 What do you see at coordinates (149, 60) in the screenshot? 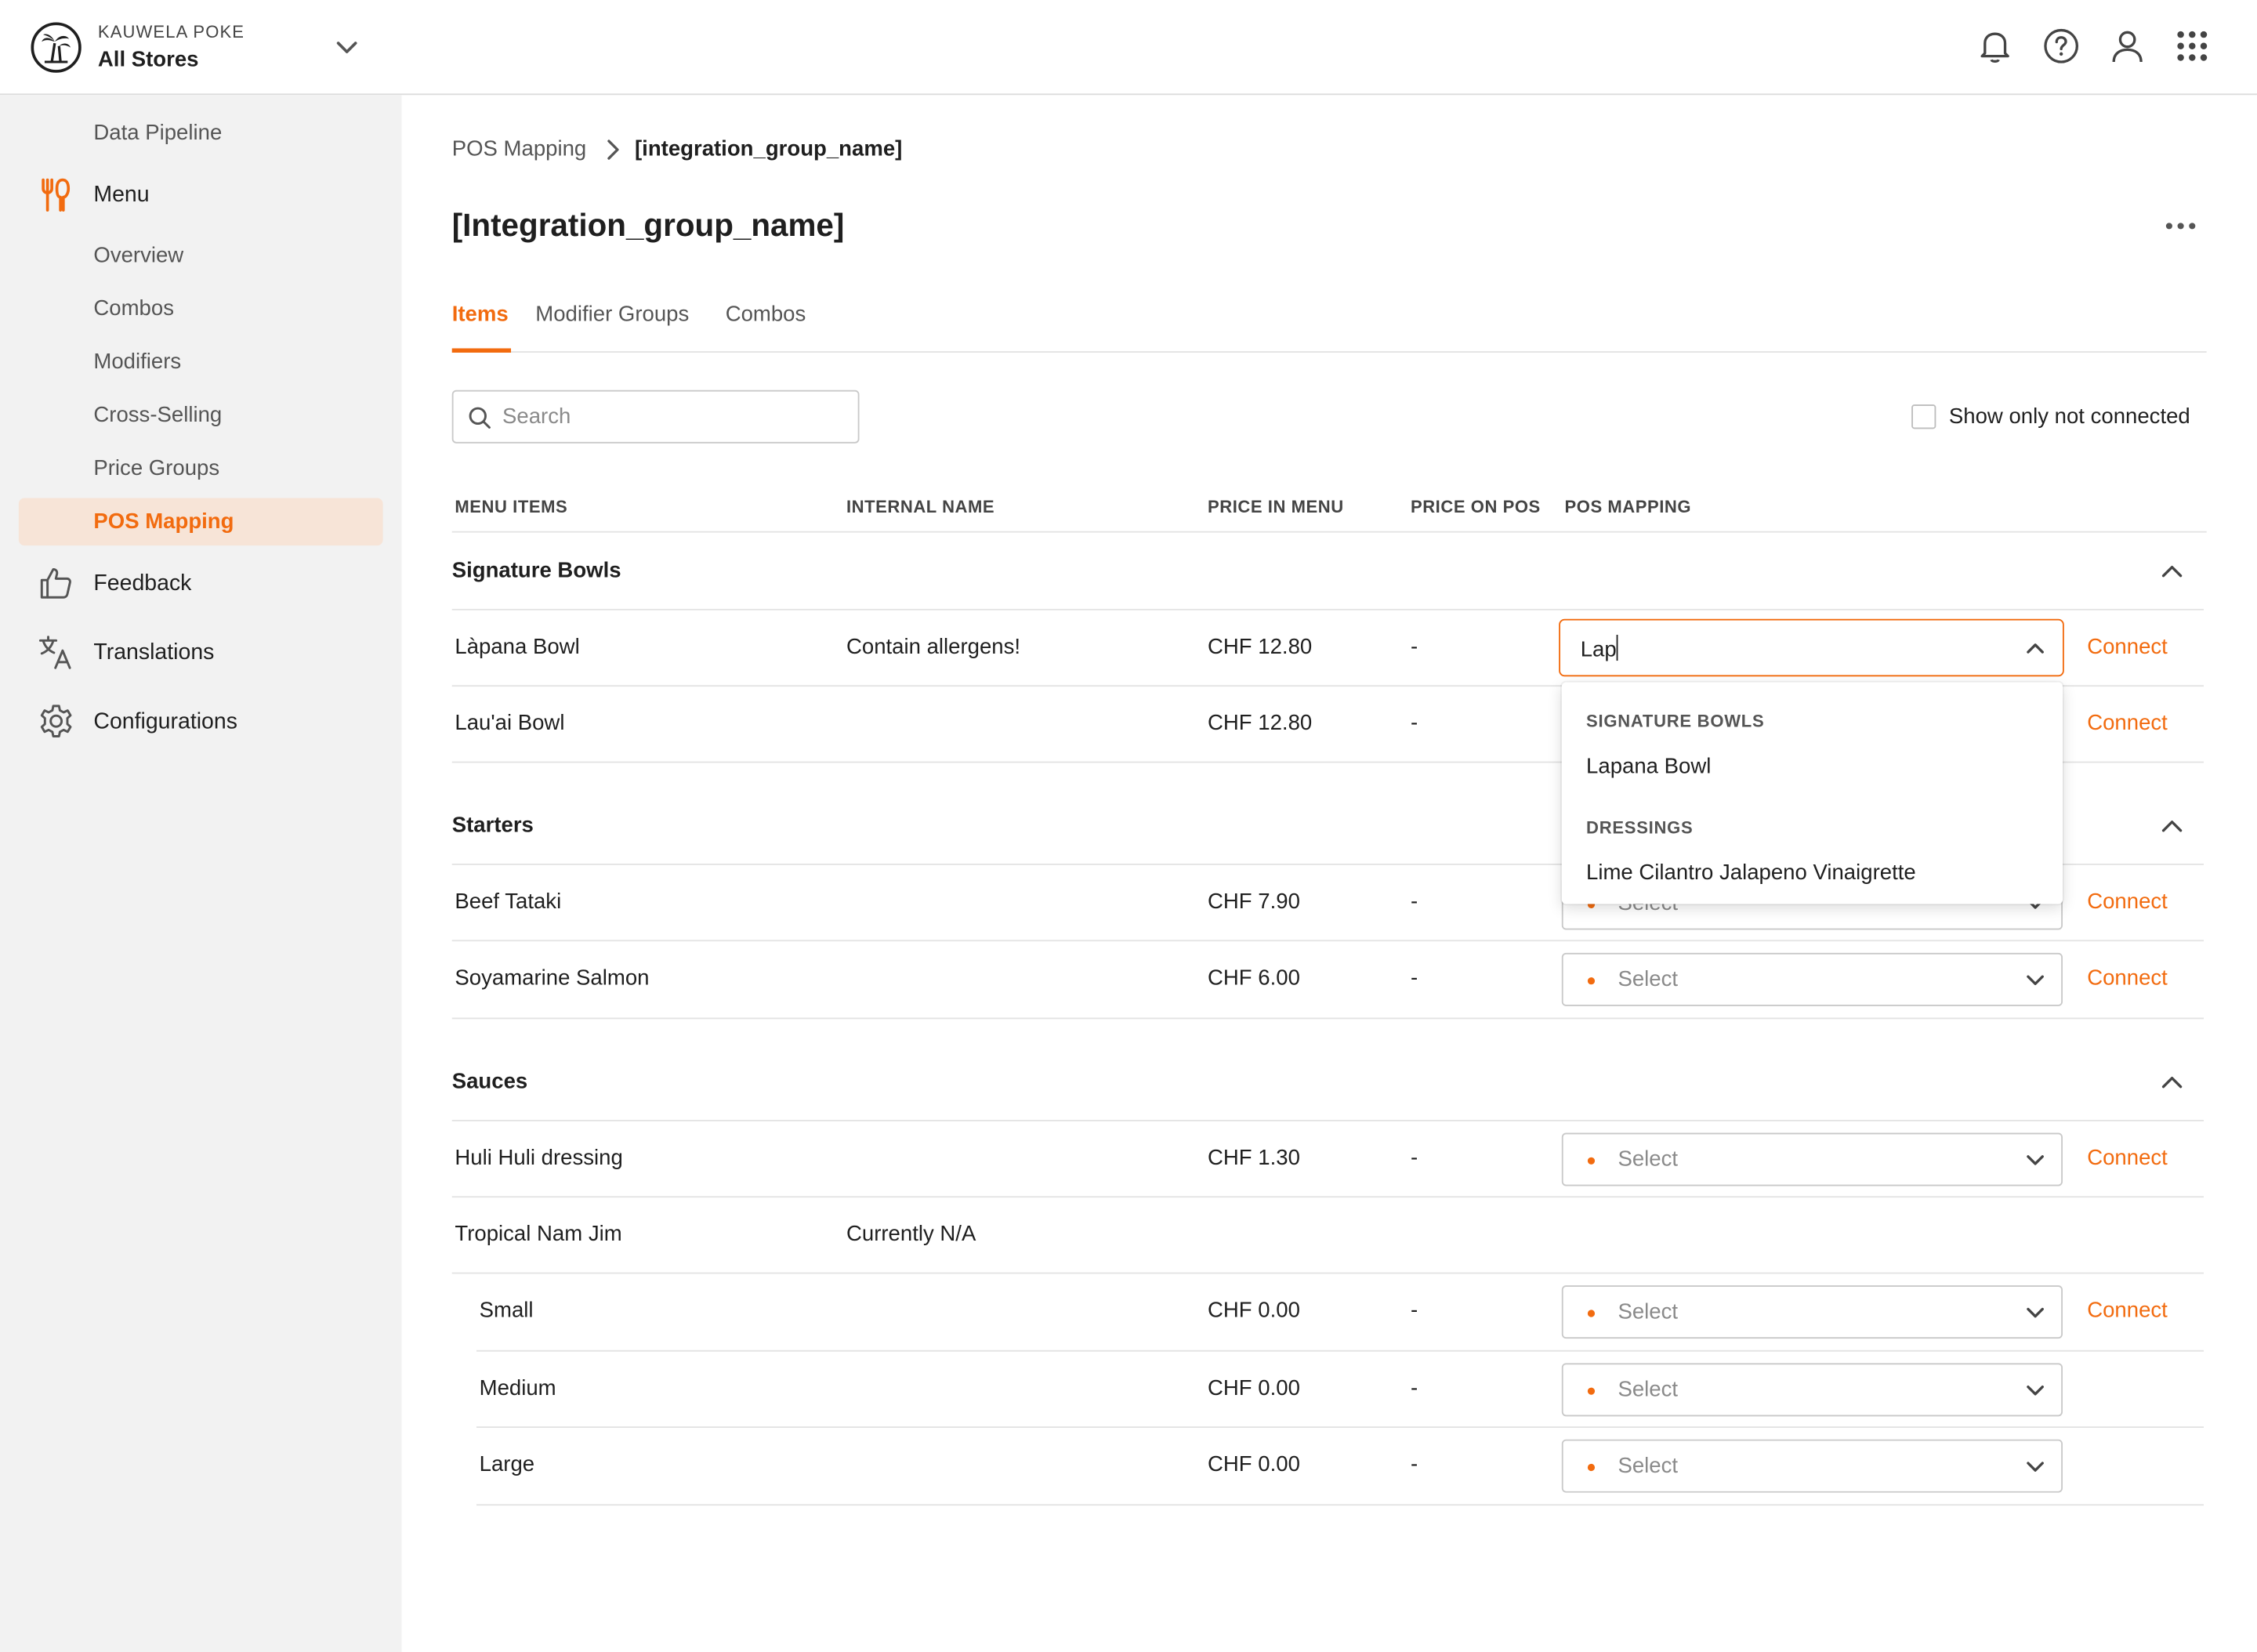
I see `store-selector-label: All Stores` at bounding box center [149, 60].